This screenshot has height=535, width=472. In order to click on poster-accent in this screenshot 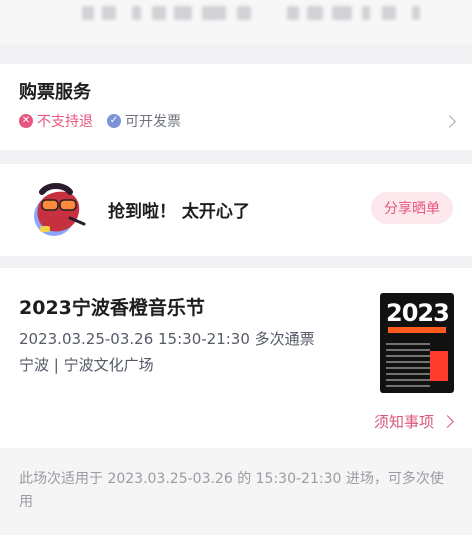, I will do `click(439, 366)`.